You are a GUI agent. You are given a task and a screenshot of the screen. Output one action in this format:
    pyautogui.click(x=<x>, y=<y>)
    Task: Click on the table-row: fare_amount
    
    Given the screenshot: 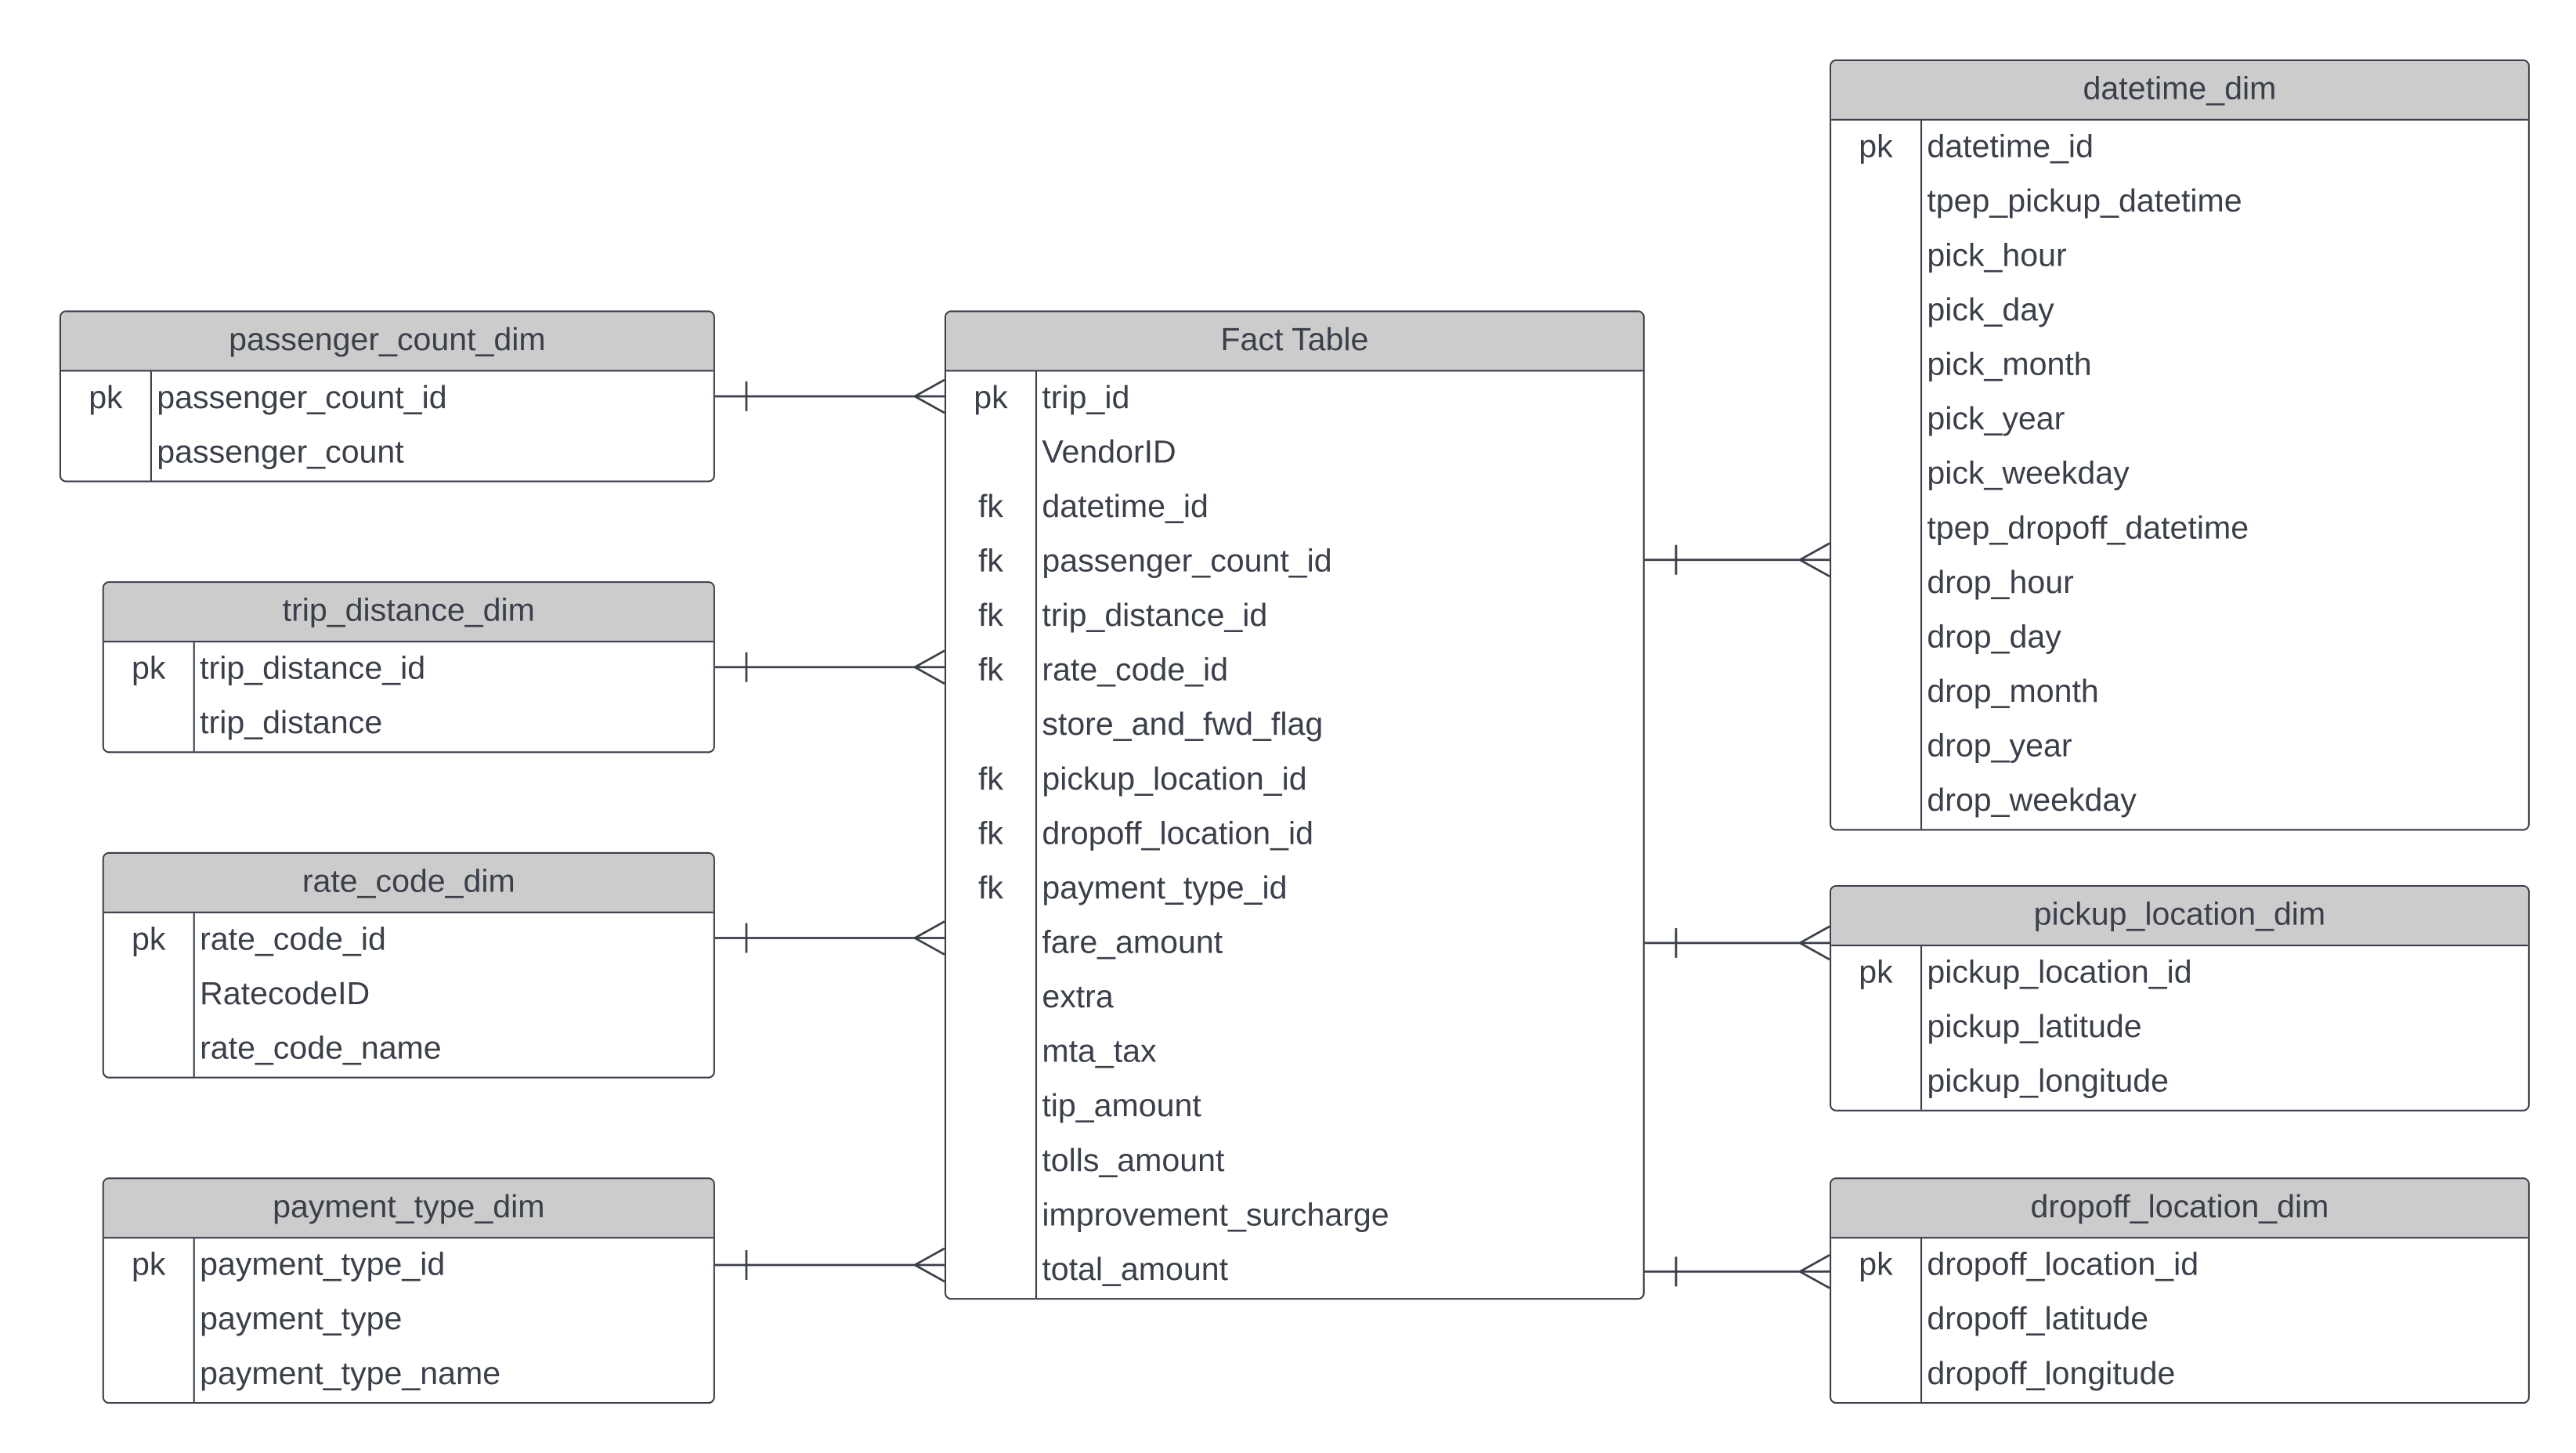 What is the action you would take?
    pyautogui.click(x=1294, y=943)
    